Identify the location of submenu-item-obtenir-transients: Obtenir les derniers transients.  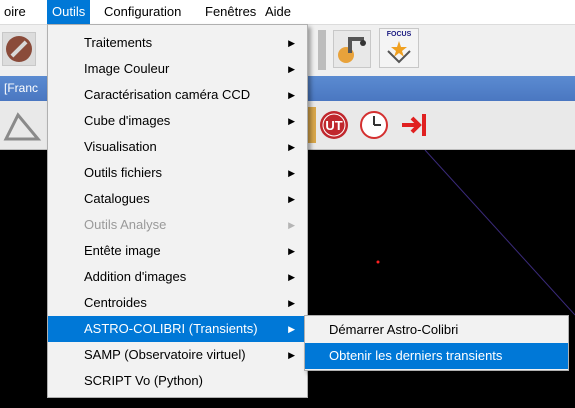
(436, 356).